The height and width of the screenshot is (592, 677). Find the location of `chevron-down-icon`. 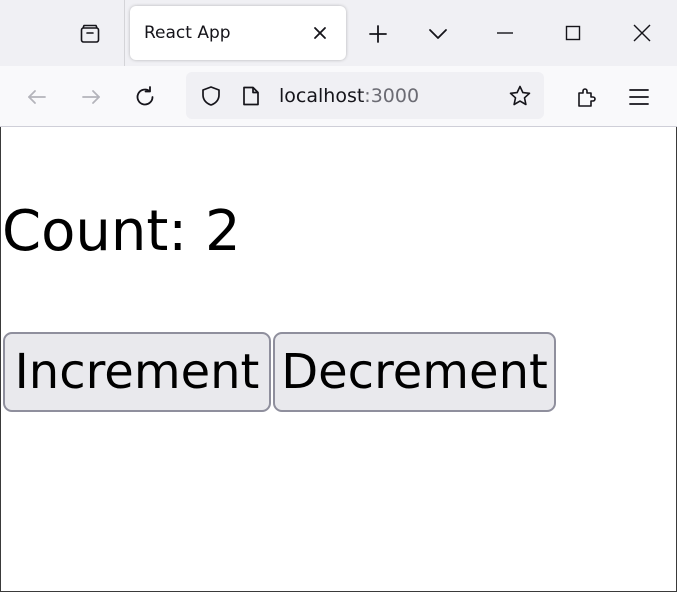

chevron-down-icon is located at coordinates (438, 34).